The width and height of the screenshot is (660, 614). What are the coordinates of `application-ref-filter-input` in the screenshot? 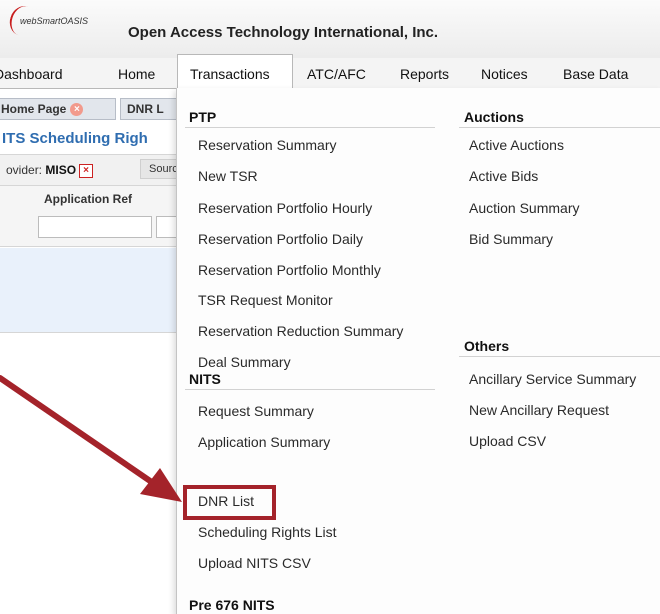 It's located at (95, 227).